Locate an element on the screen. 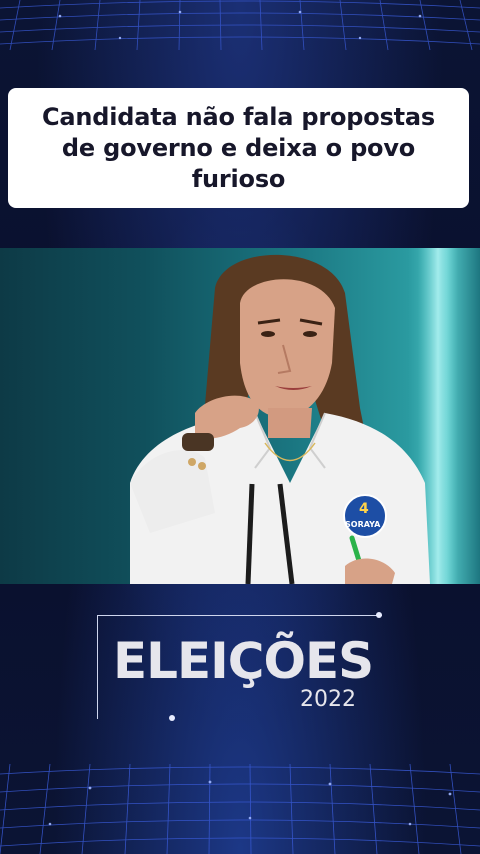  grid-decoration-top is located at coordinates (240, 25).